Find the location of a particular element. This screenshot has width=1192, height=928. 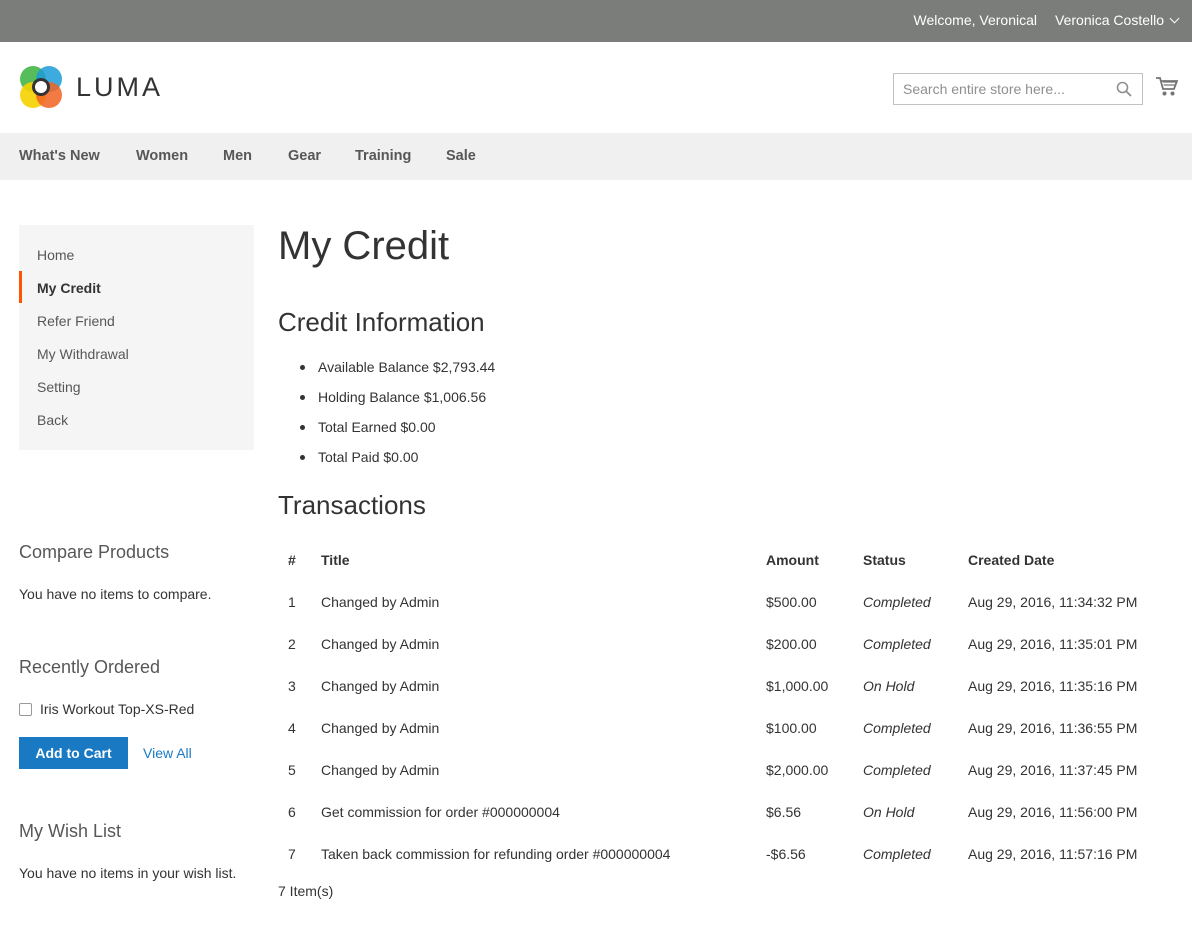

nav-item-sale: Sale is located at coordinates (461, 156).